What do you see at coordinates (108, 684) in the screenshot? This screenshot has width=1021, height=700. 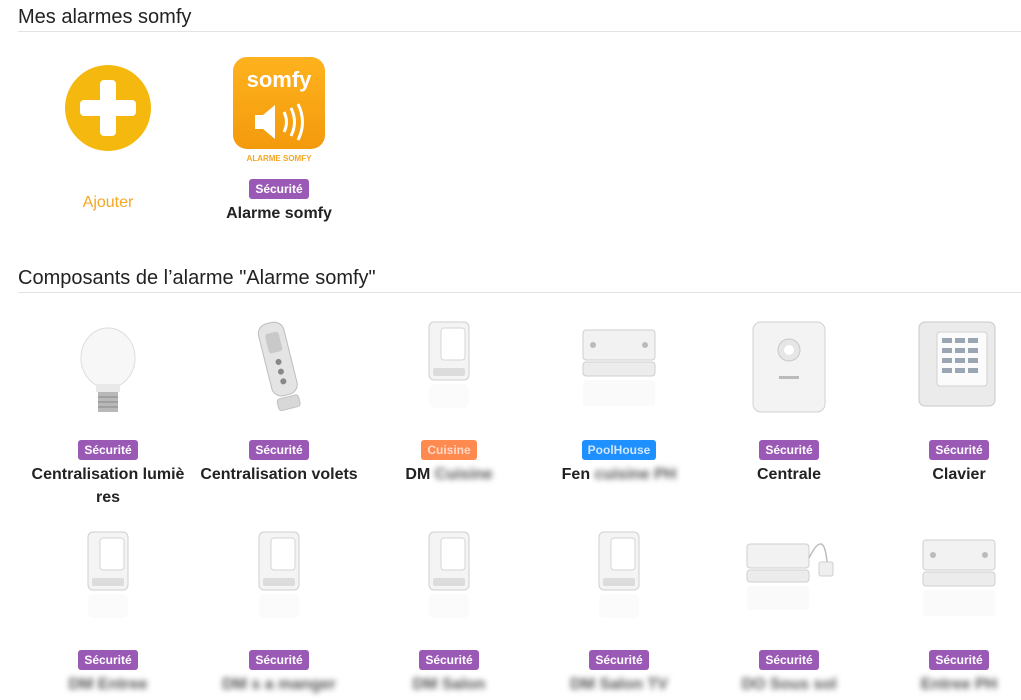 I see `component-name: DM Entree` at bounding box center [108, 684].